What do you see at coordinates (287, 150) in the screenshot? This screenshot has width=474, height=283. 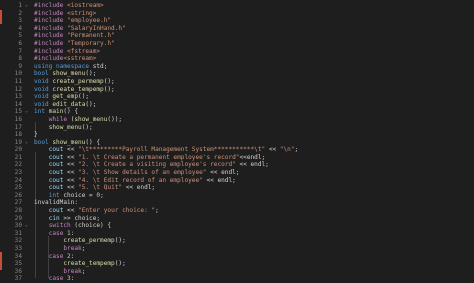 I see `code-token: "\n"` at bounding box center [287, 150].